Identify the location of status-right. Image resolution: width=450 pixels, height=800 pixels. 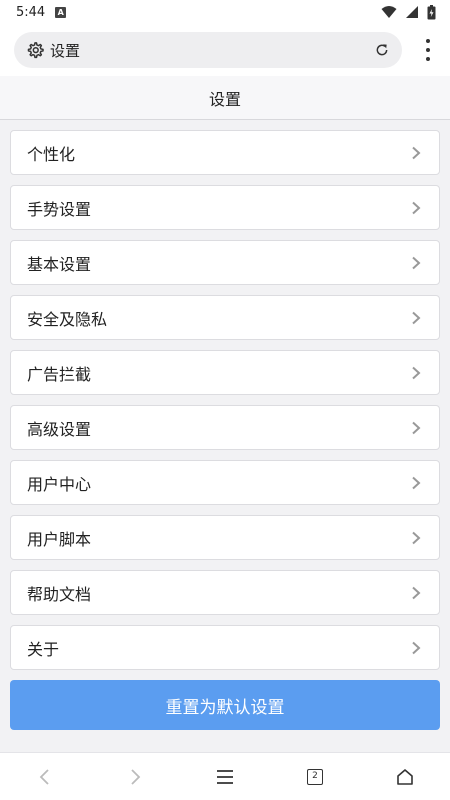
(408, 12).